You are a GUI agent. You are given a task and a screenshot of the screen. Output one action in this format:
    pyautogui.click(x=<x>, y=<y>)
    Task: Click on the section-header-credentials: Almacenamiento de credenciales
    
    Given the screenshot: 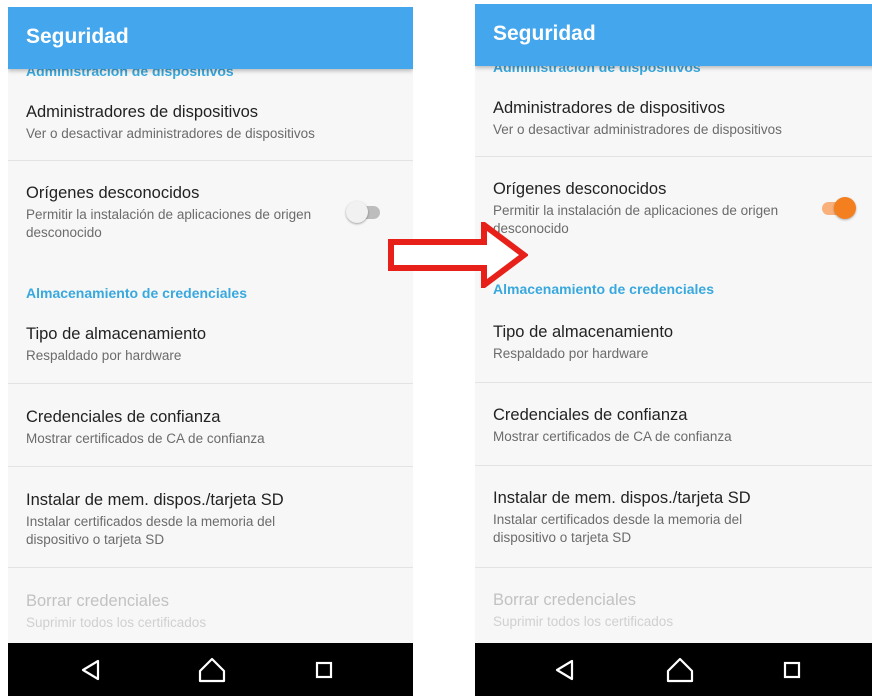 What is the action you would take?
    pyautogui.click(x=136, y=293)
    